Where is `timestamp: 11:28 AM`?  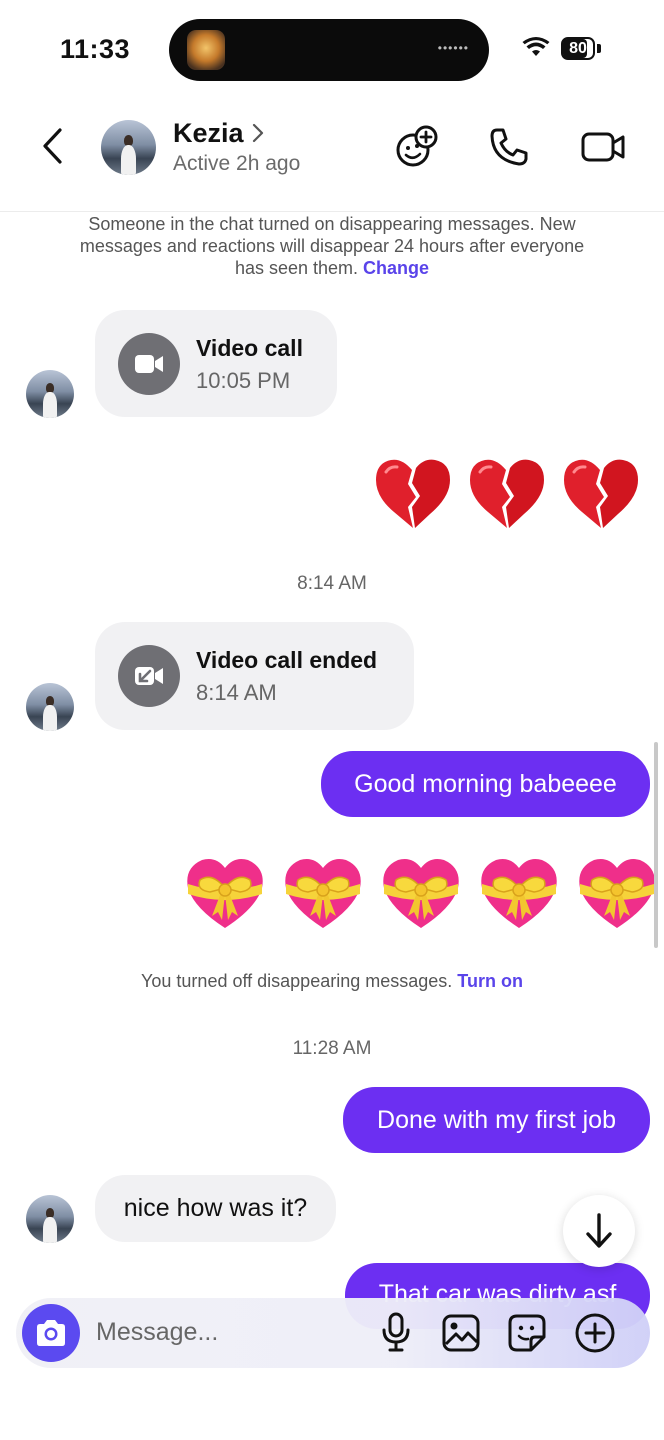 timestamp: 11:28 AM is located at coordinates (332, 1048).